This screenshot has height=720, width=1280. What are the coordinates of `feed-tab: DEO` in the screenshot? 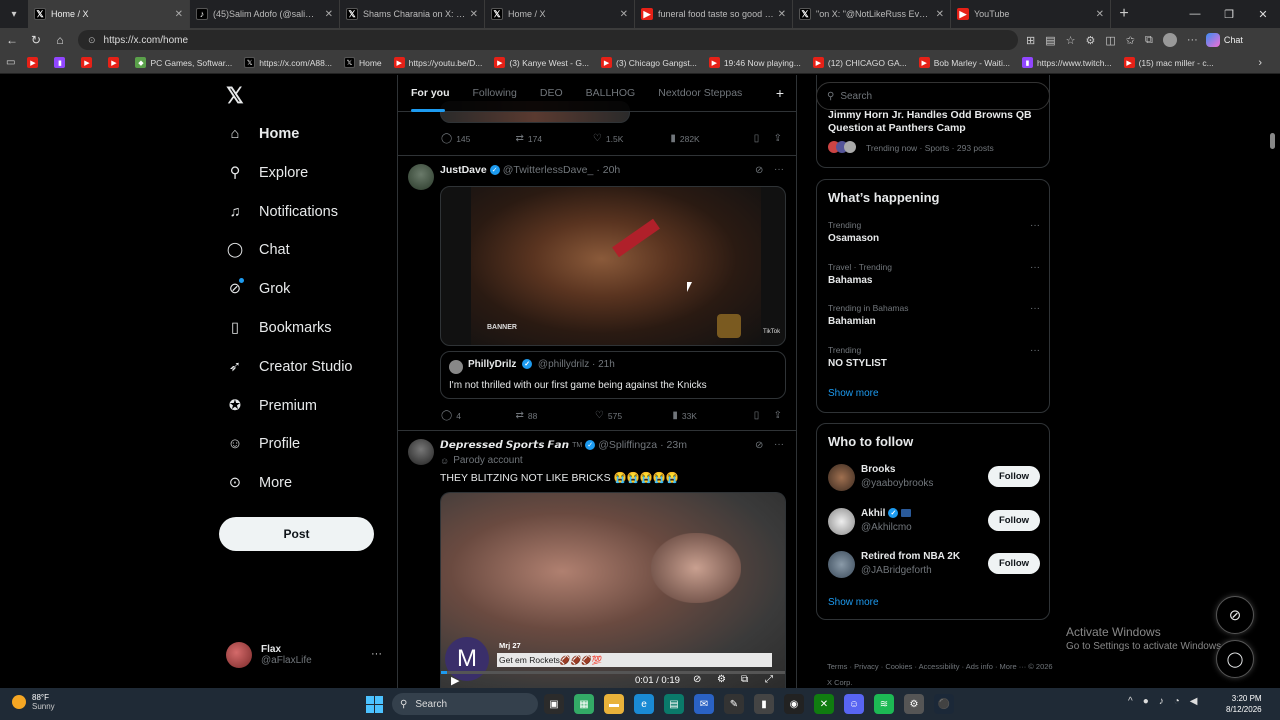 It's located at (551, 93).